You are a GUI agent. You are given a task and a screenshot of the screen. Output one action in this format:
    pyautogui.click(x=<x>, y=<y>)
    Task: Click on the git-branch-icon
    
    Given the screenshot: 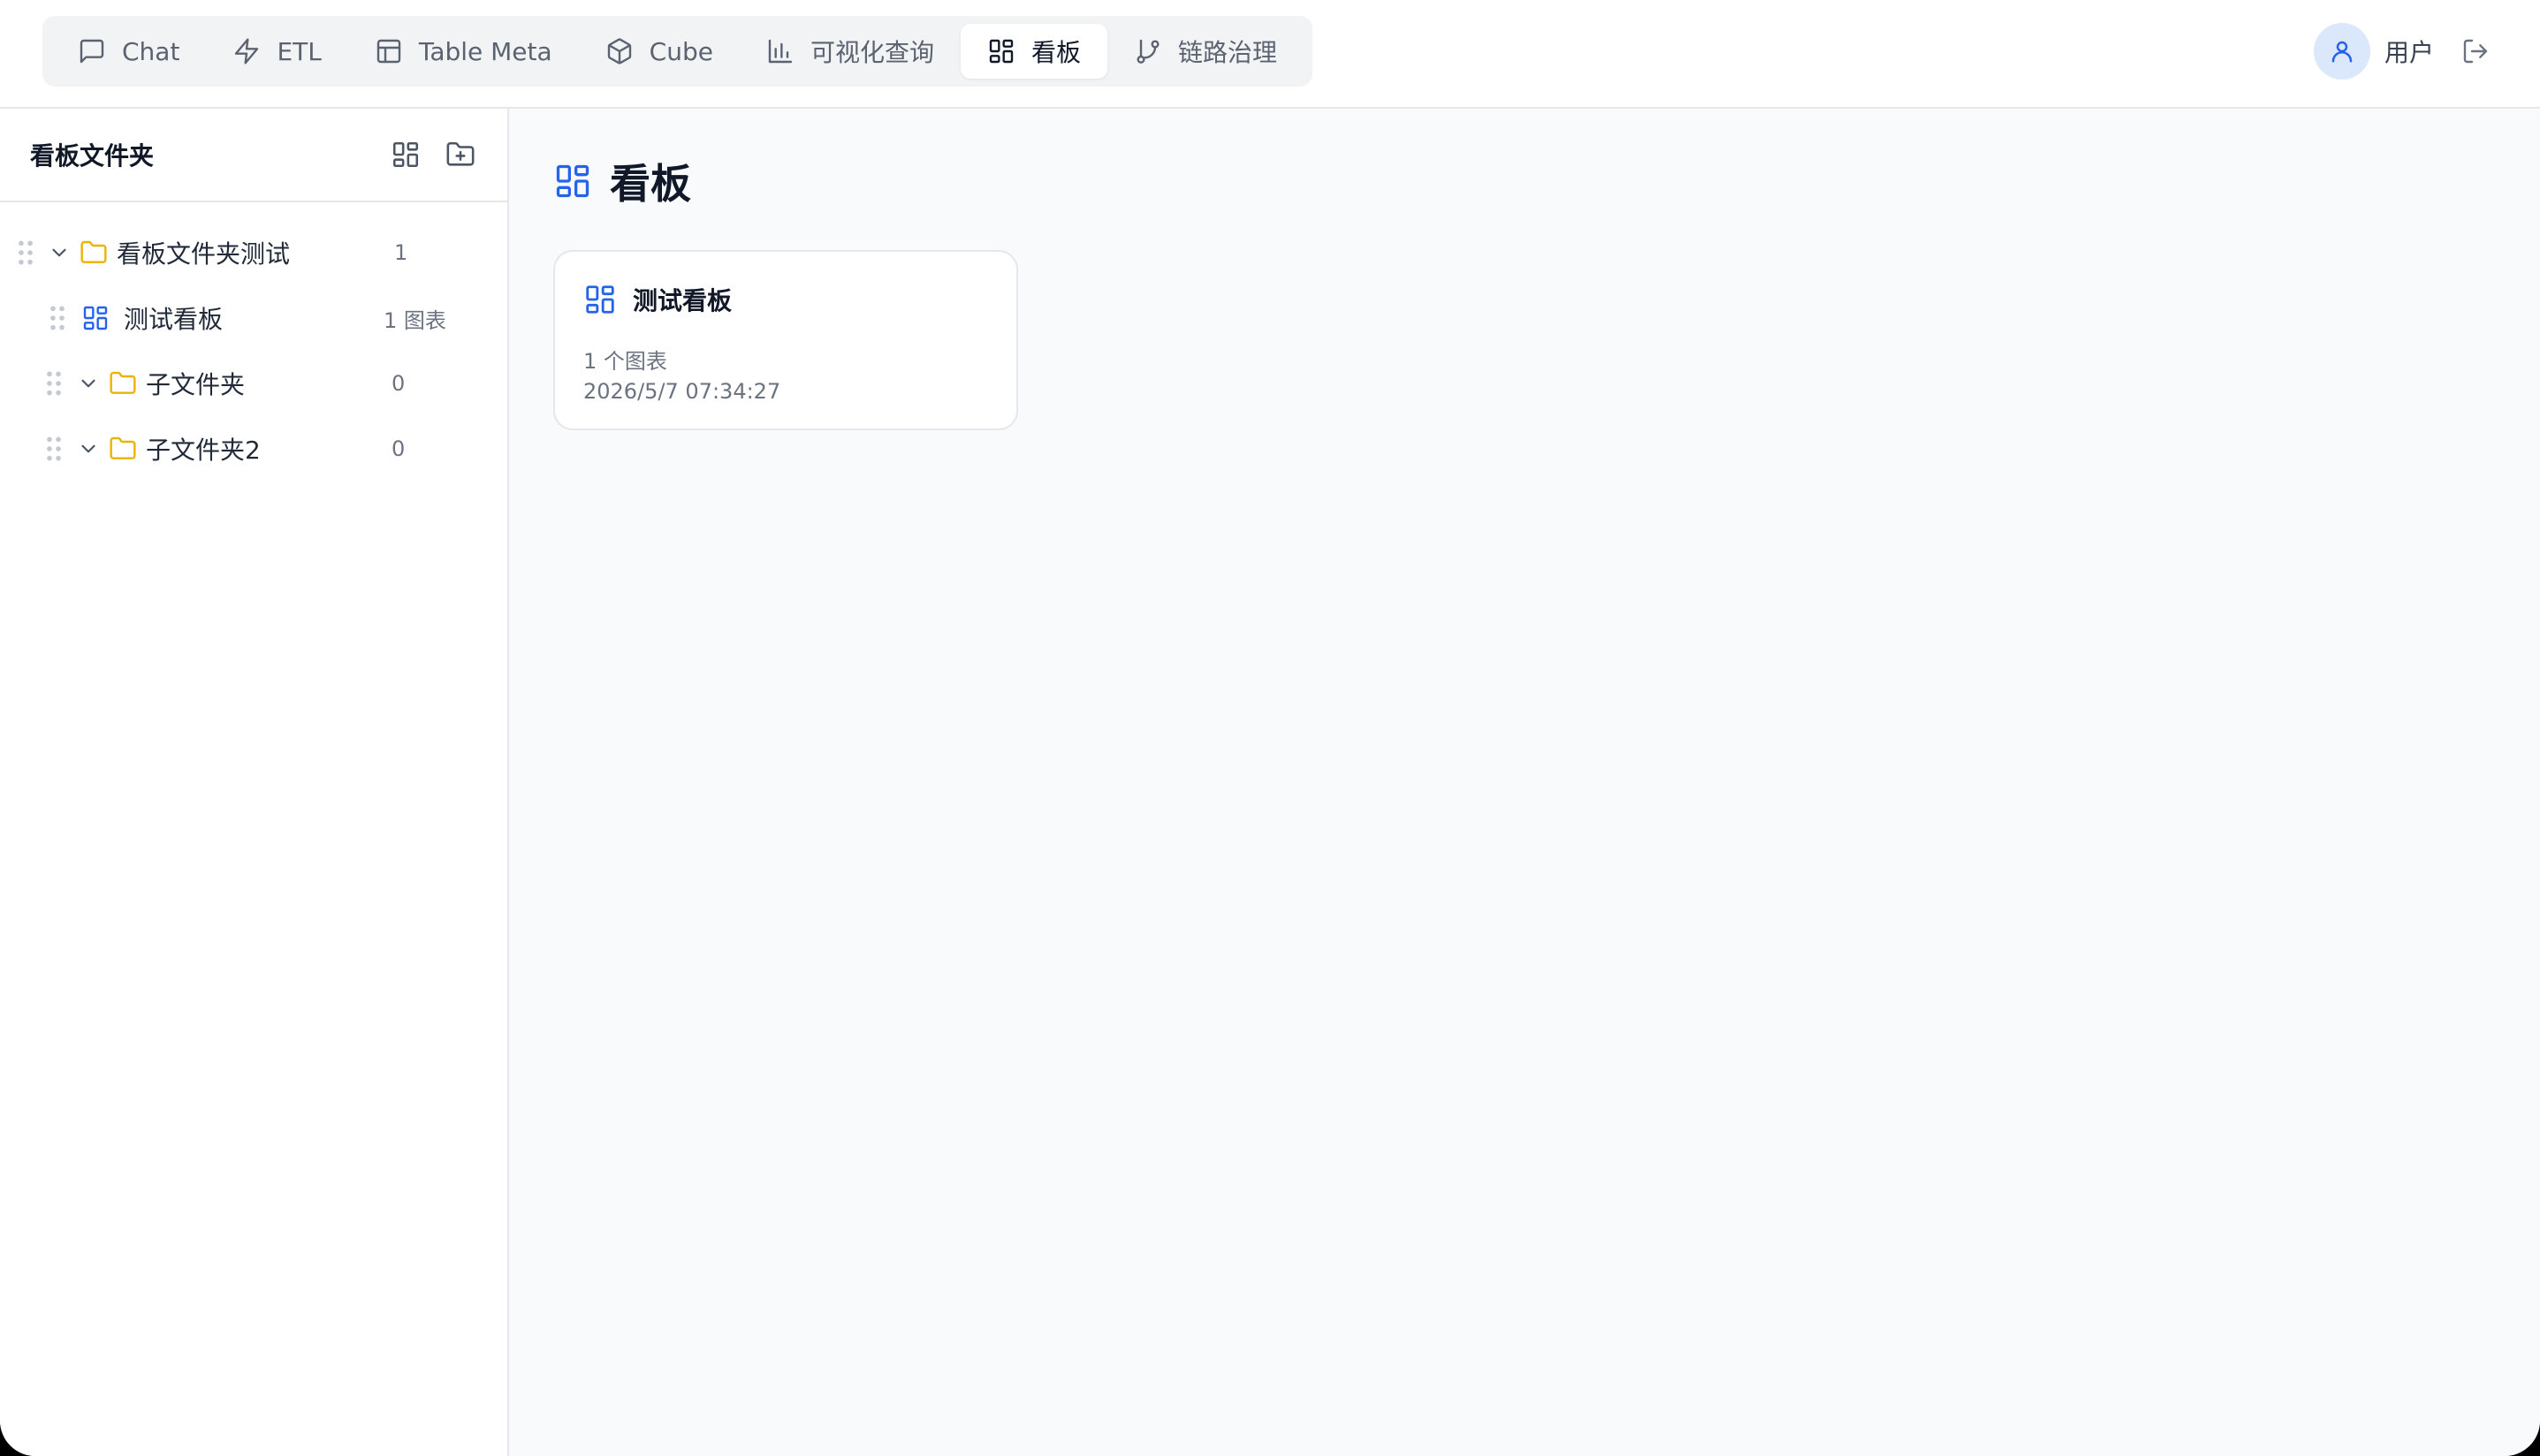 What is the action you would take?
    pyautogui.click(x=1148, y=51)
    